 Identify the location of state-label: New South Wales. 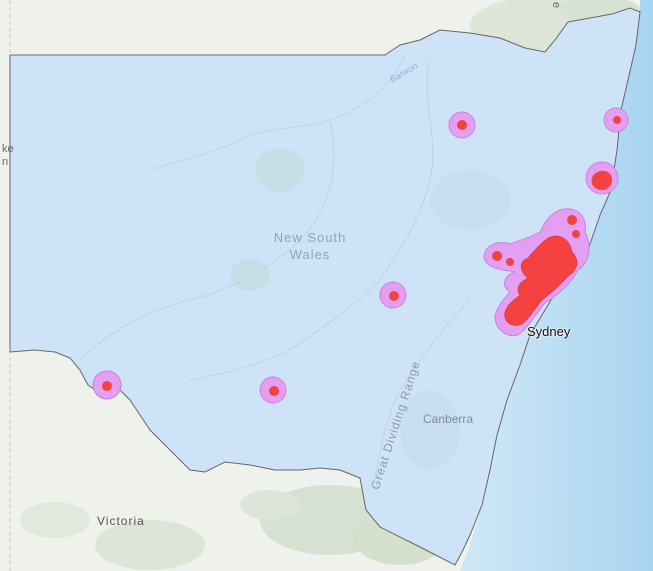
(310, 246).